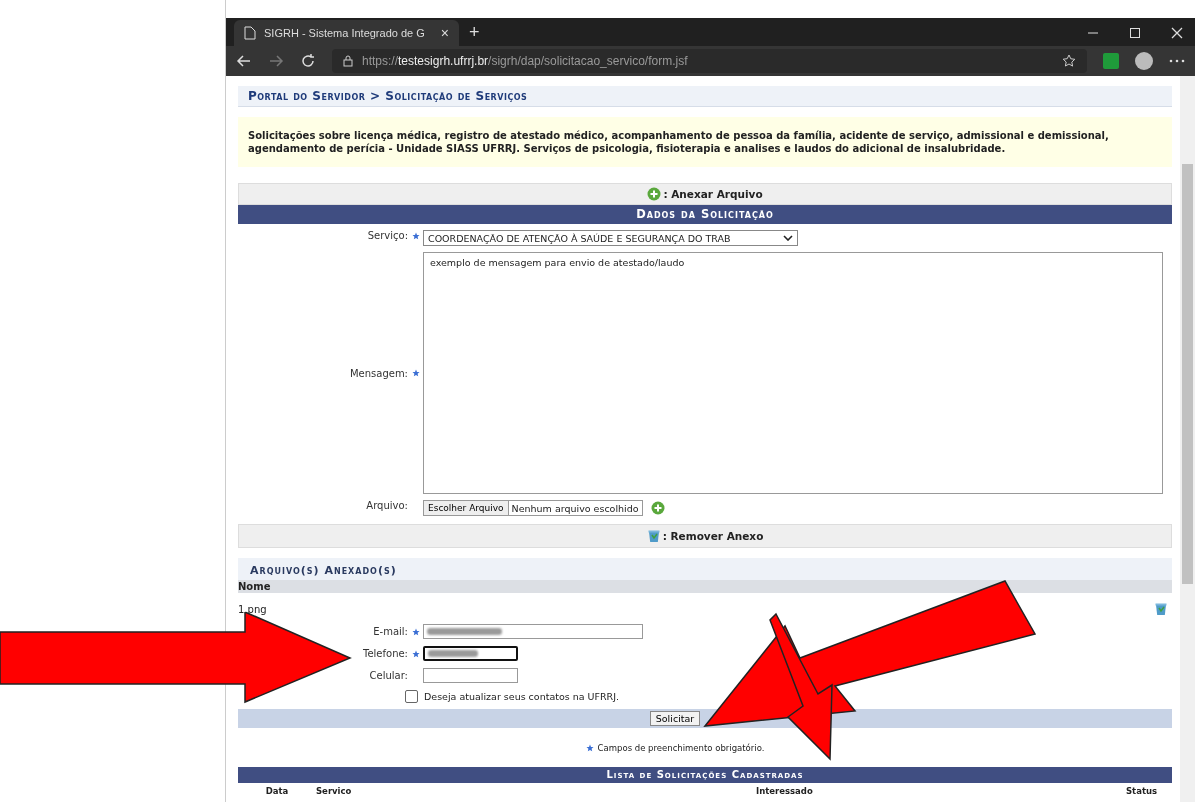 The width and height of the screenshot is (1195, 802). What do you see at coordinates (1142, 791) in the screenshot?
I see `column-header: Status` at bounding box center [1142, 791].